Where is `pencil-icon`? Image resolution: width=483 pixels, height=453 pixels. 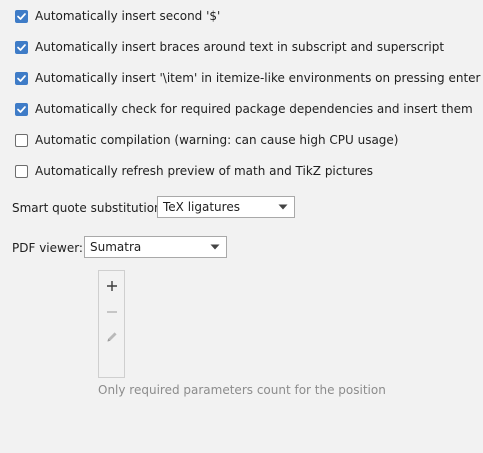 pencil-icon is located at coordinates (112, 337).